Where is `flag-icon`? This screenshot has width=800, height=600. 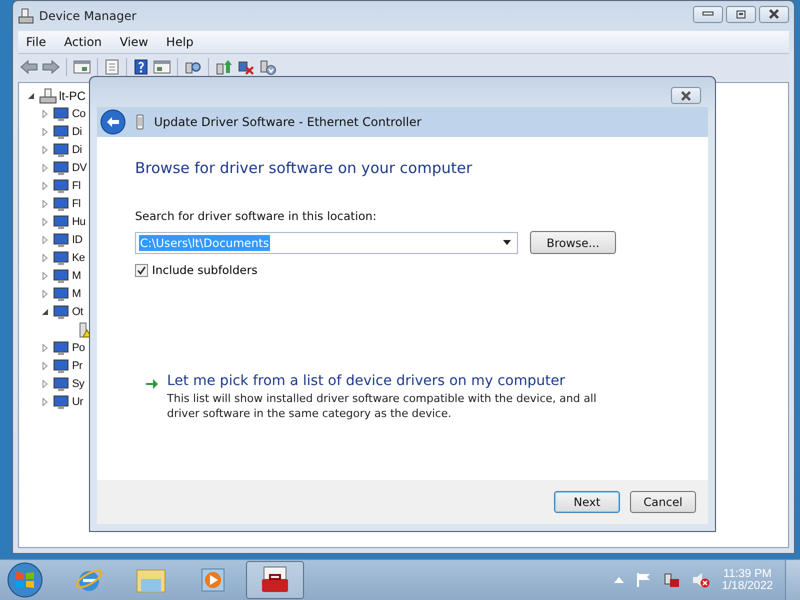 flag-icon is located at coordinates (644, 580).